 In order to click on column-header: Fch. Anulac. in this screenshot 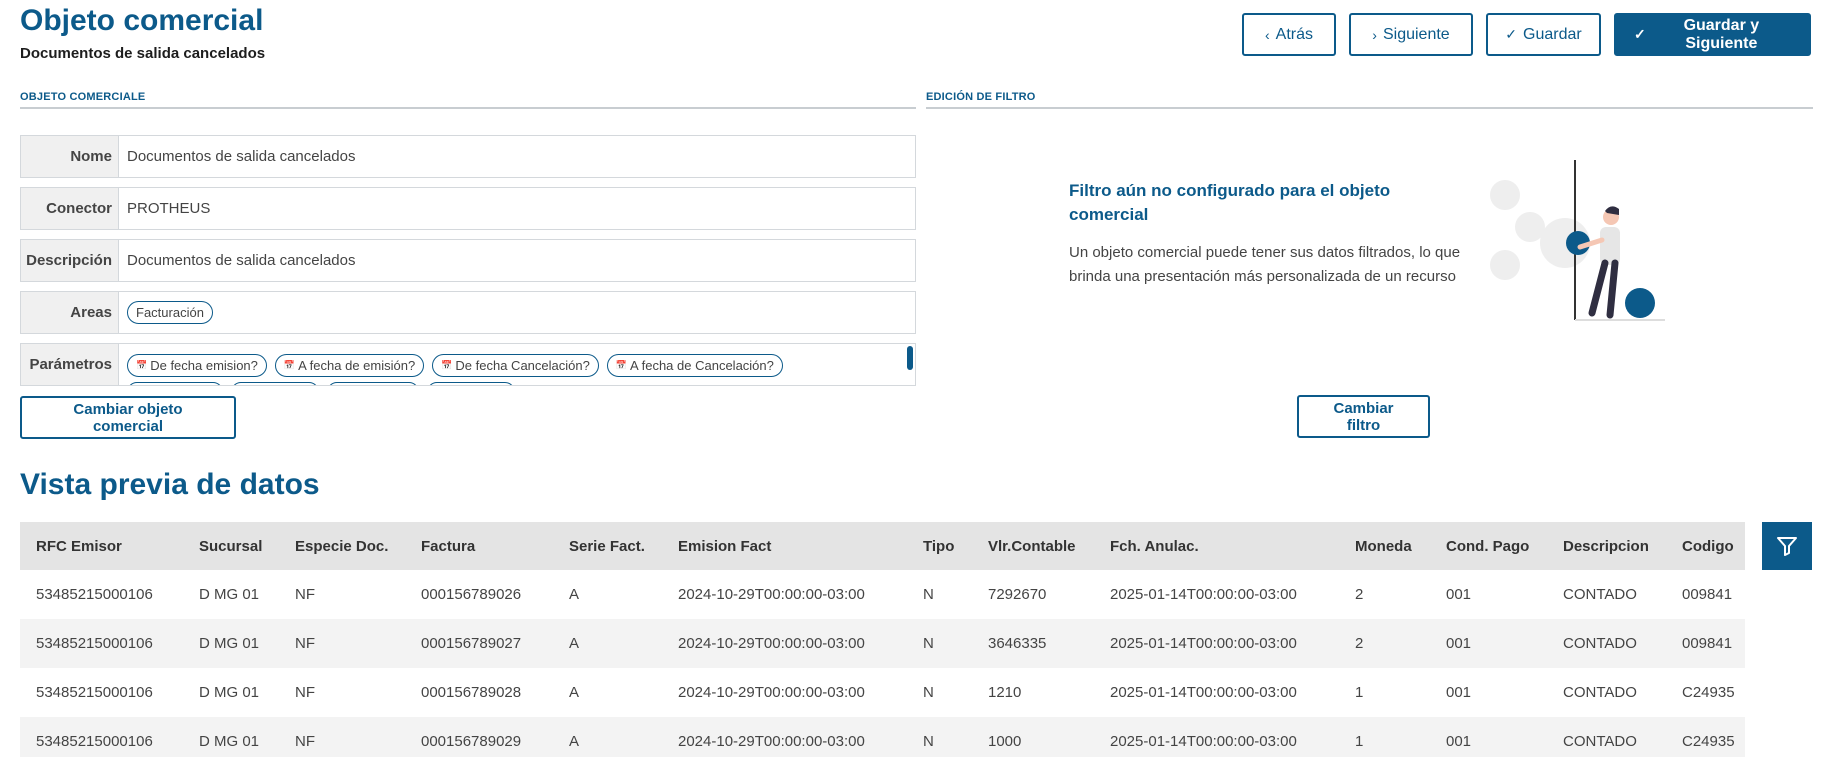, I will do `click(1216, 546)`.